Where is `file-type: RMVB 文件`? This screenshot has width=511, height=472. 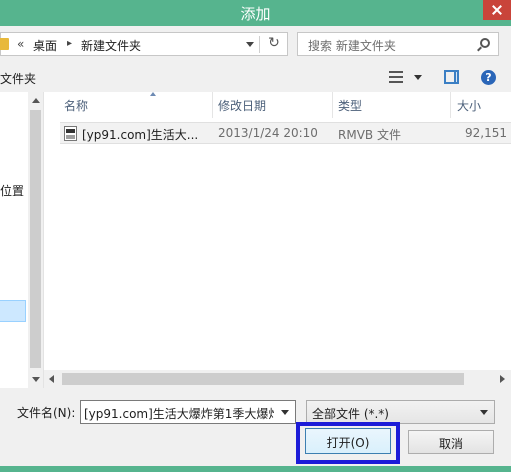 file-type: RMVB 文件 is located at coordinates (369, 135).